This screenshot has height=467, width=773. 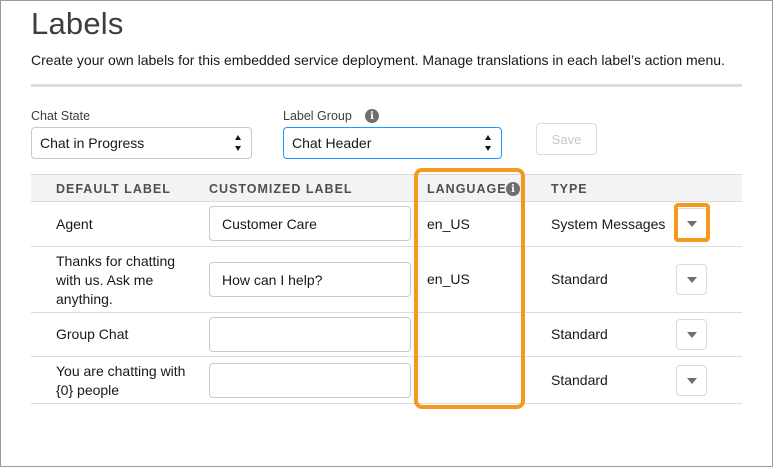 What do you see at coordinates (74, 224) in the screenshot?
I see `default-label-cell: Agent` at bounding box center [74, 224].